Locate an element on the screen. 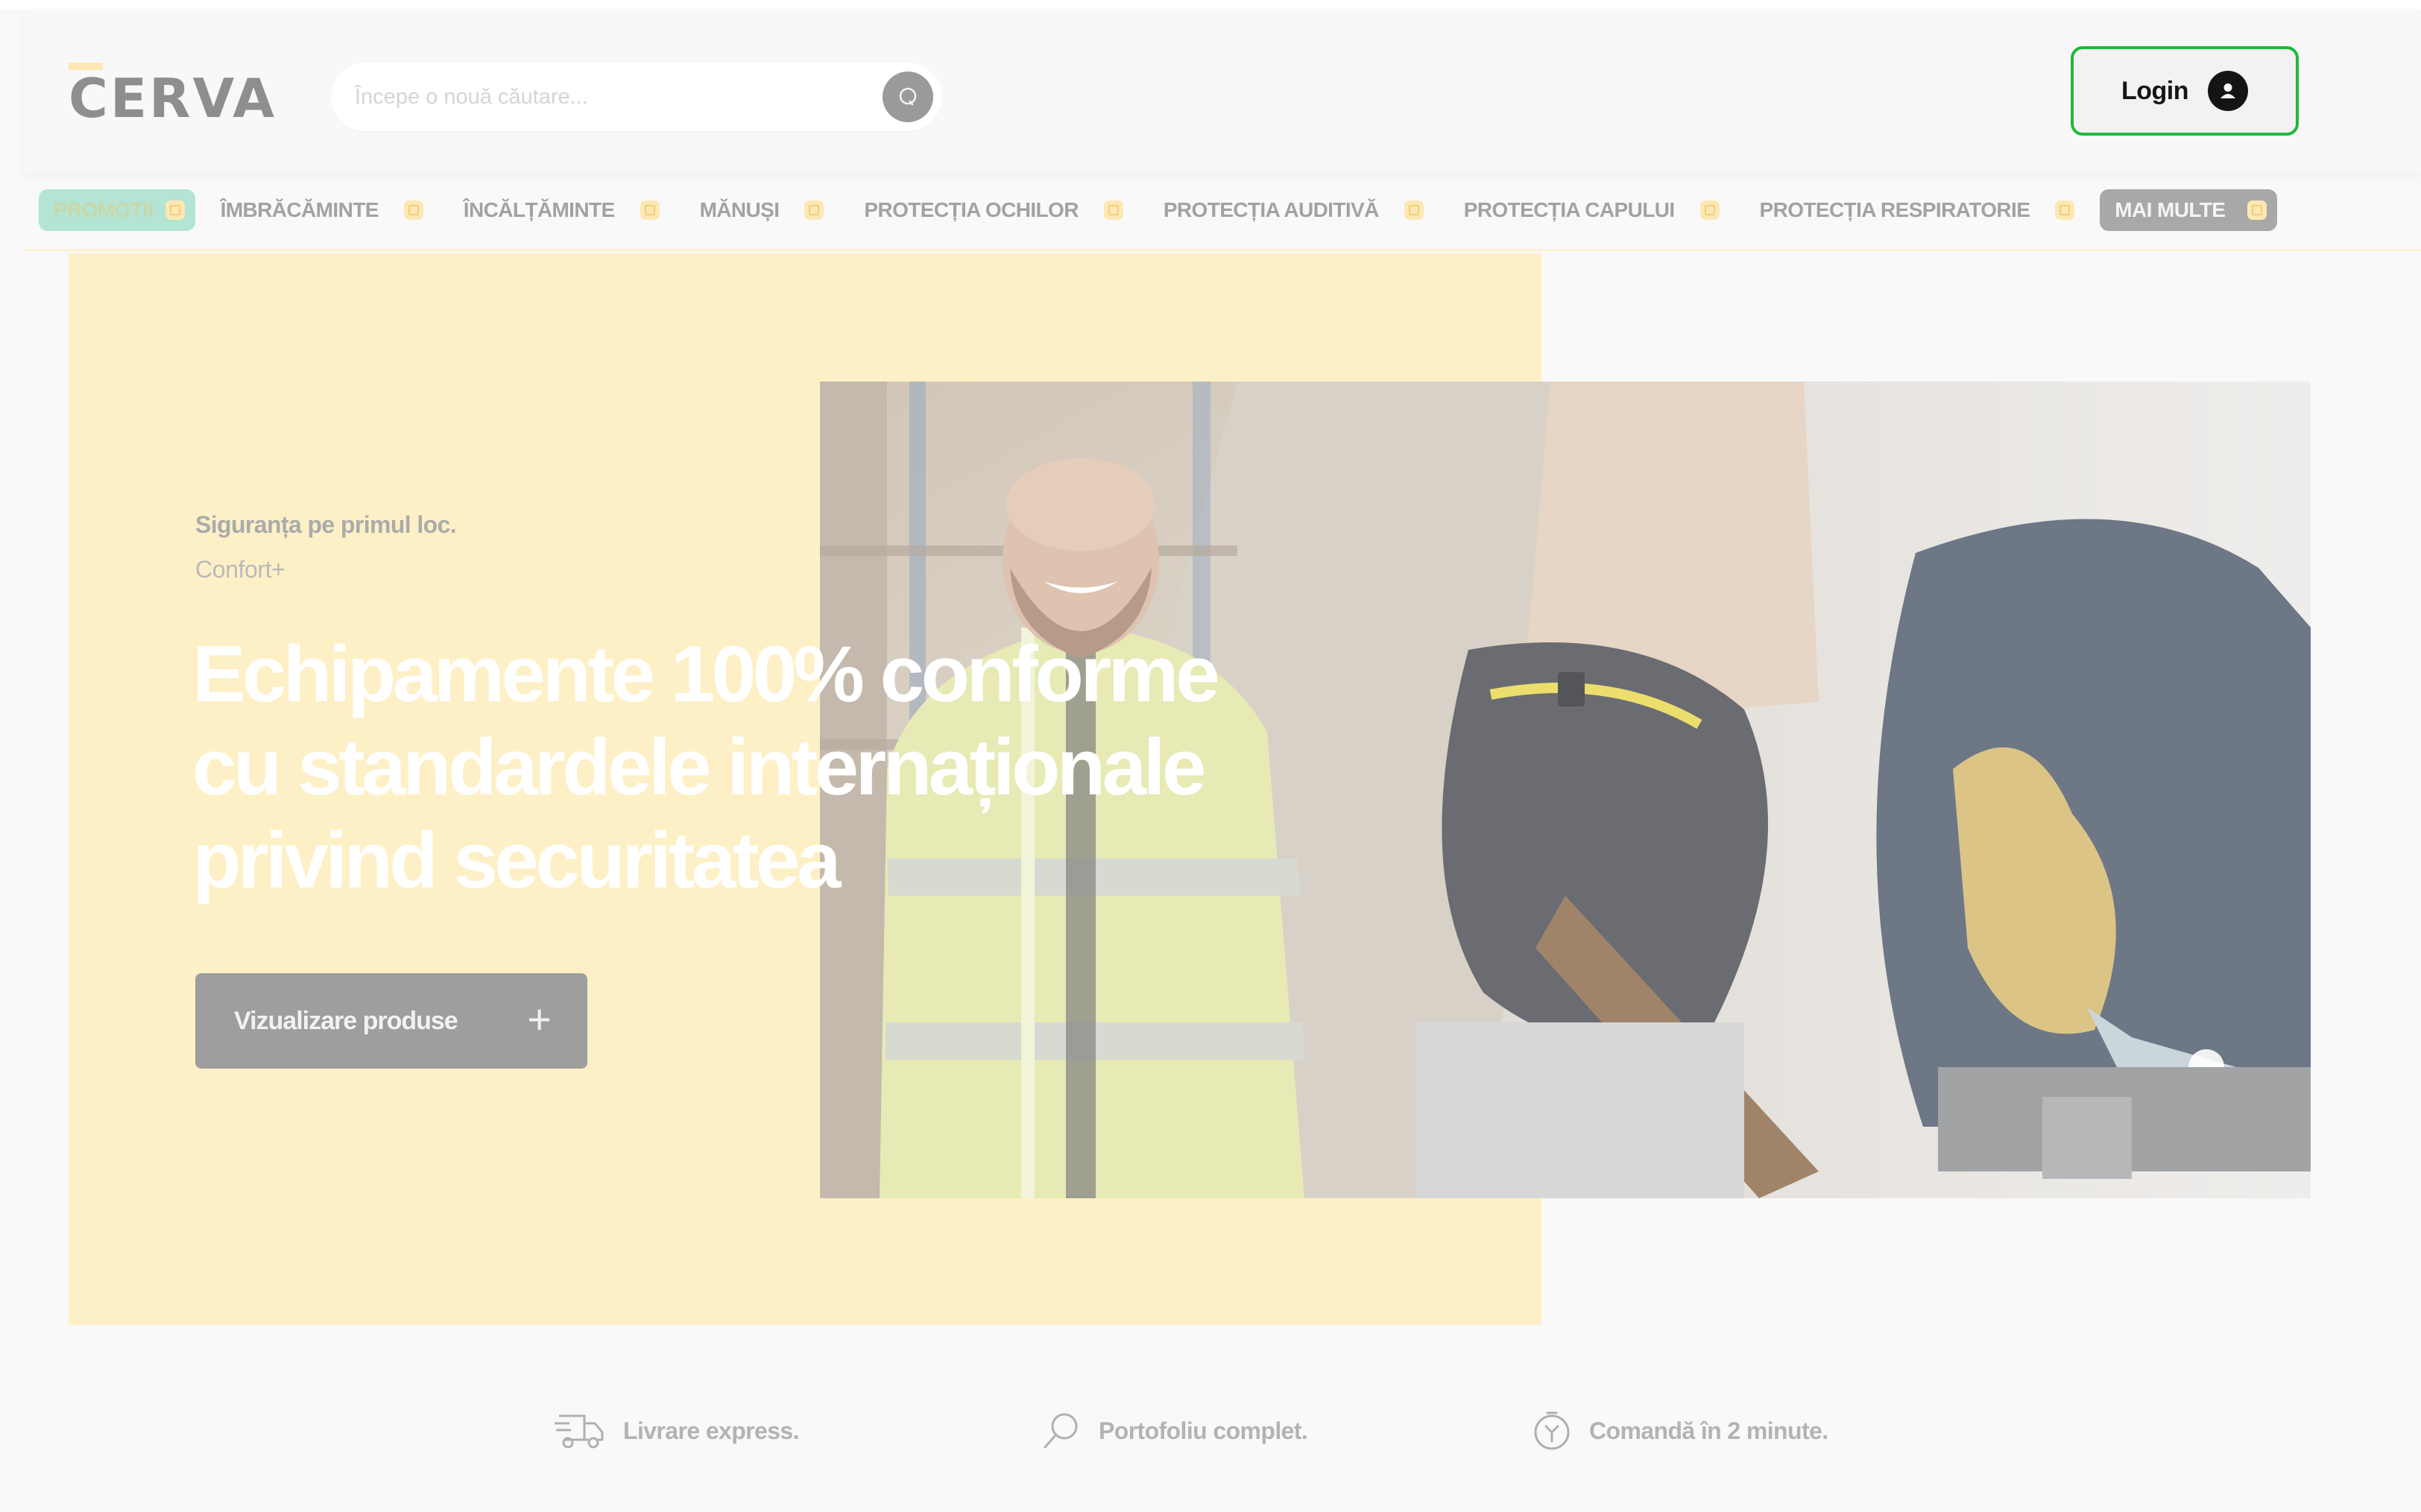 This screenshot has width=2421, height=1512. nav-item-protectia-auditiva: PROTECȚIA AUDITIVĂ is located at coordinates (1294, 210).